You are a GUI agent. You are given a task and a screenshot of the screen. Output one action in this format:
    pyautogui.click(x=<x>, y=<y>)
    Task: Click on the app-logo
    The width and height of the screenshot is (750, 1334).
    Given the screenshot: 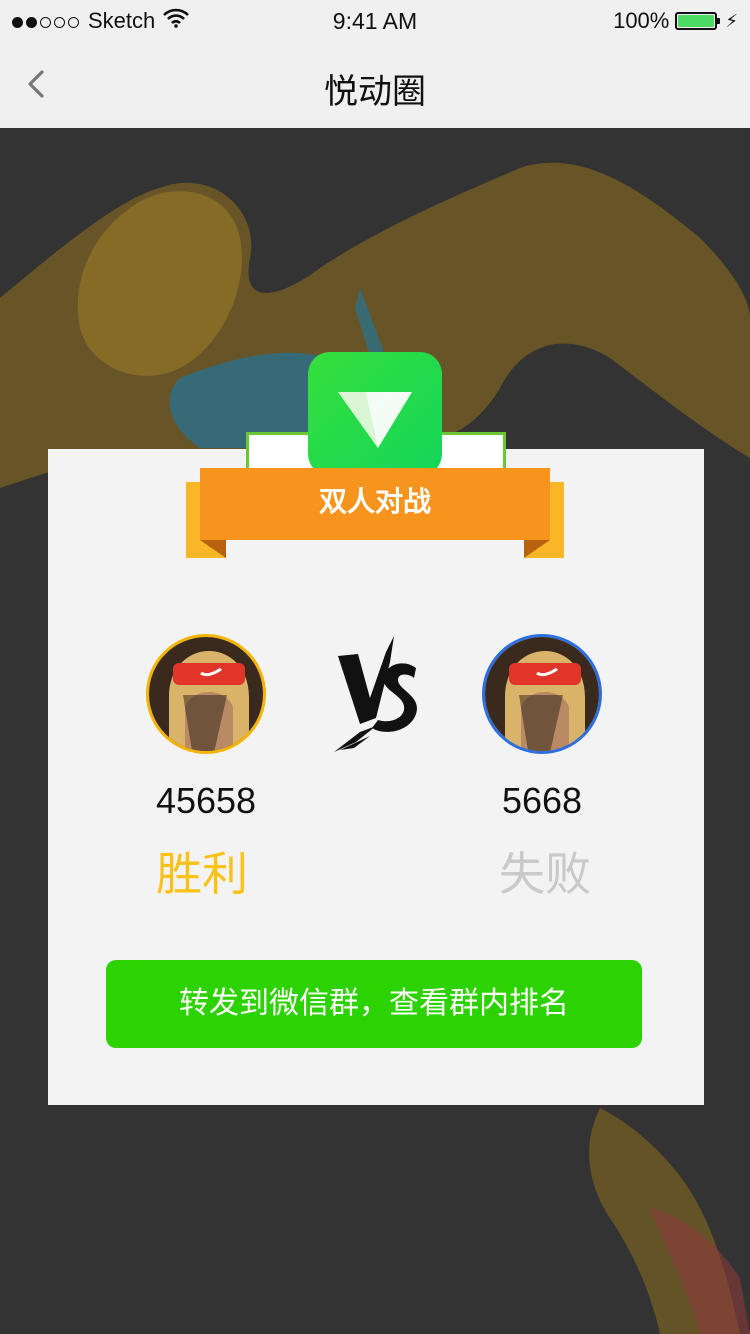 What is the action you would take?
    pyautogui.click(x=375, y=414)
    